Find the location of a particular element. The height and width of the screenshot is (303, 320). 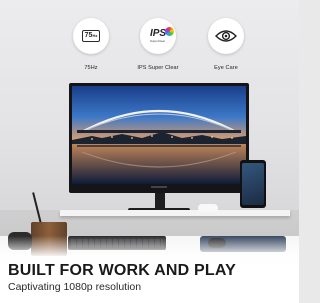

ips-super-clear-icon: IPS SuperClear is located at coordinates (158, 36).